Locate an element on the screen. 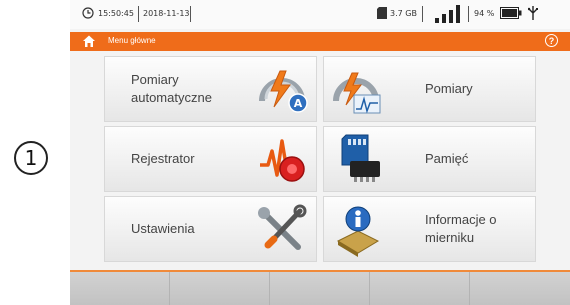  battery-percent: 94 % is located at coordinates (484, 13).